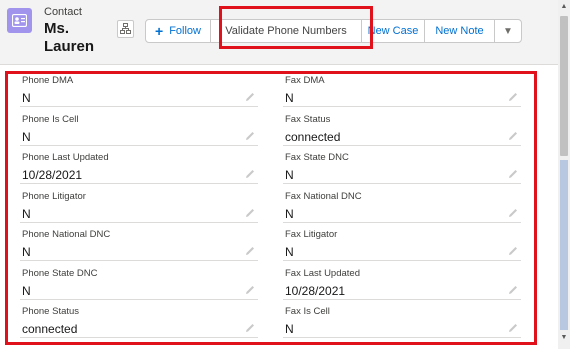 The image size is (570, 349). I want to click on chevron-down-icon: ▼, so click(508, 31).